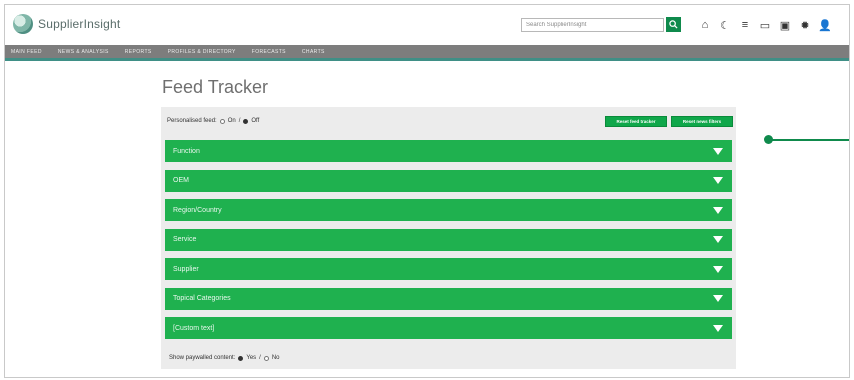 This screenshot has width=854, height=380. I want to click on personalised-feed-toggle: Personalised feed: On / Off, so click(213, 121).